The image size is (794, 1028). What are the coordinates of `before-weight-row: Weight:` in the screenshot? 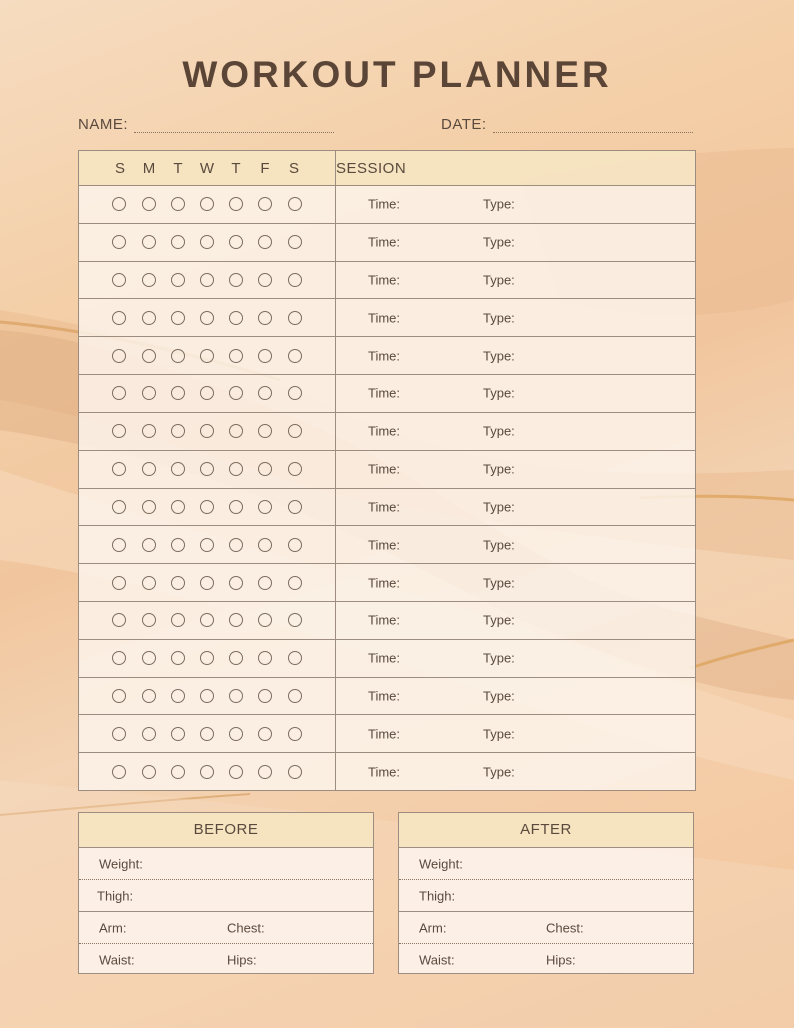 It's located at (226, 864).